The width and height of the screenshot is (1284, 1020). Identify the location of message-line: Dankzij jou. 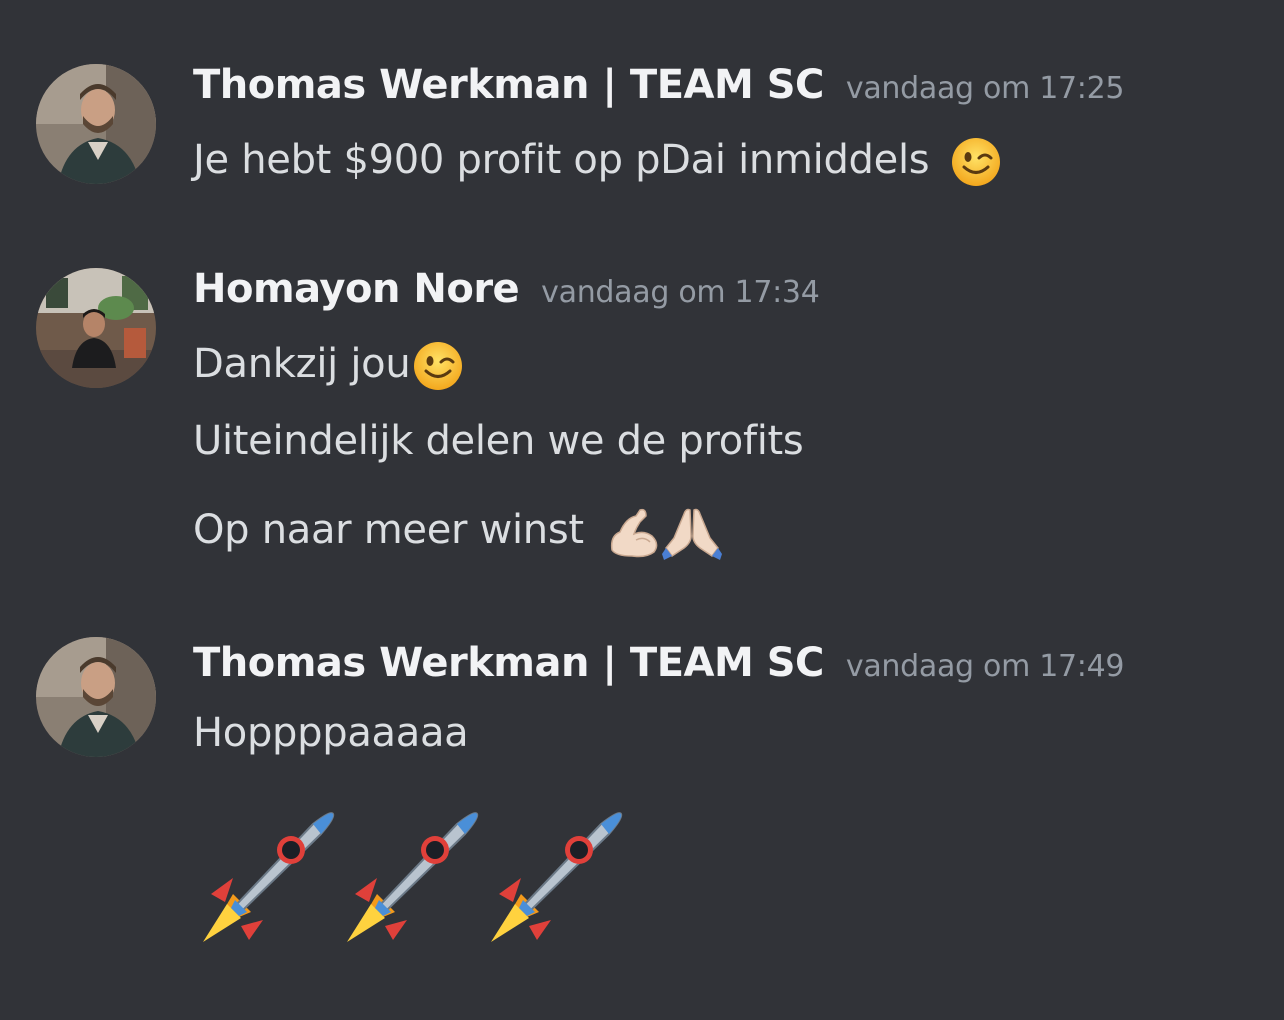
(328, 366).